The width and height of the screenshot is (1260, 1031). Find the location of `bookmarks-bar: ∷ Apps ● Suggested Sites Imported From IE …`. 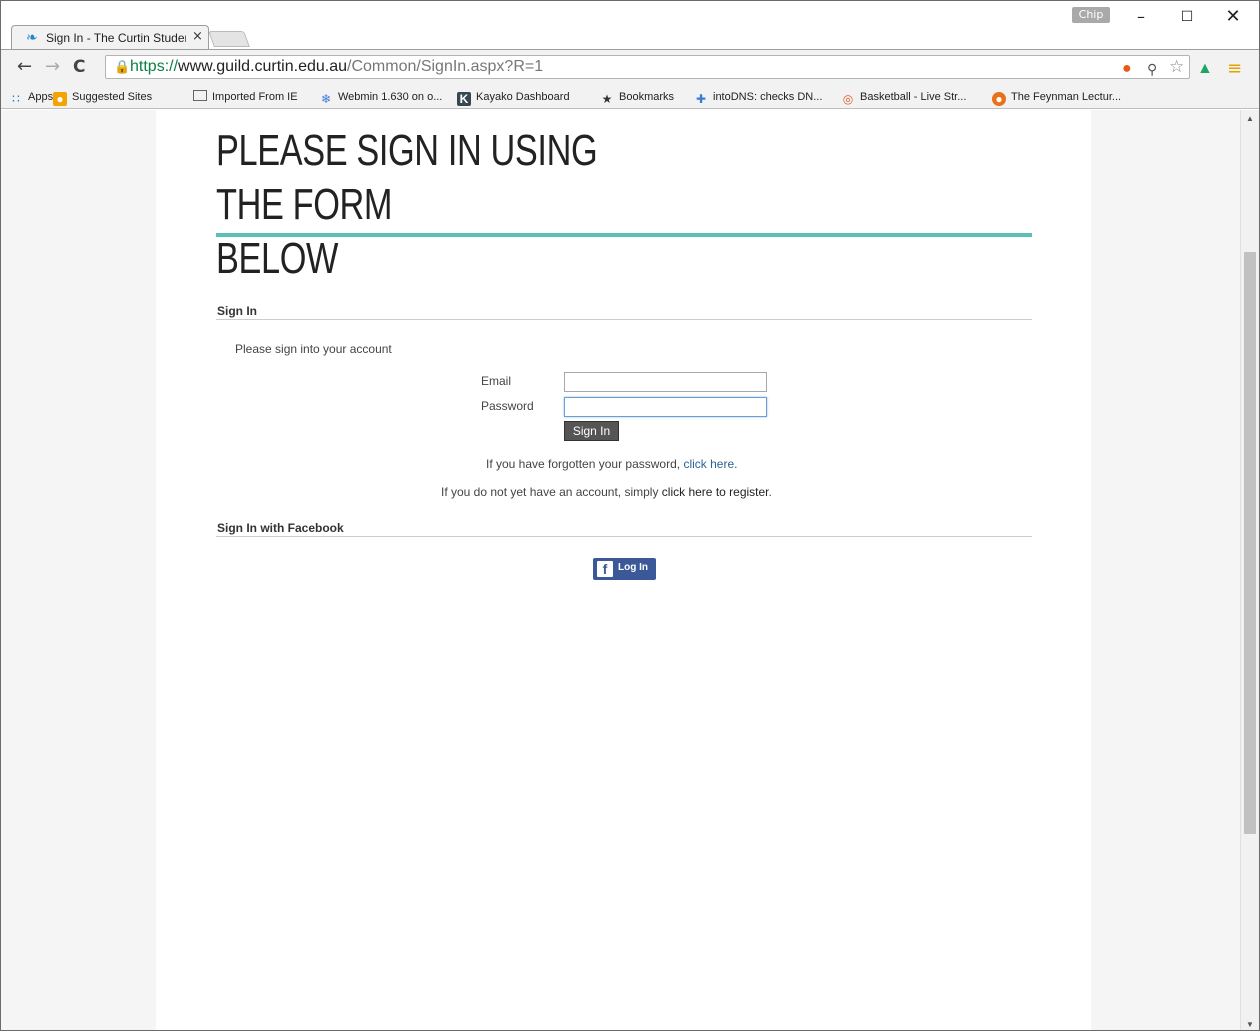

bookmarks-bar: ∷ Apps ● Suggested Sites Imported From IE … is located at coordinates (630, 97).